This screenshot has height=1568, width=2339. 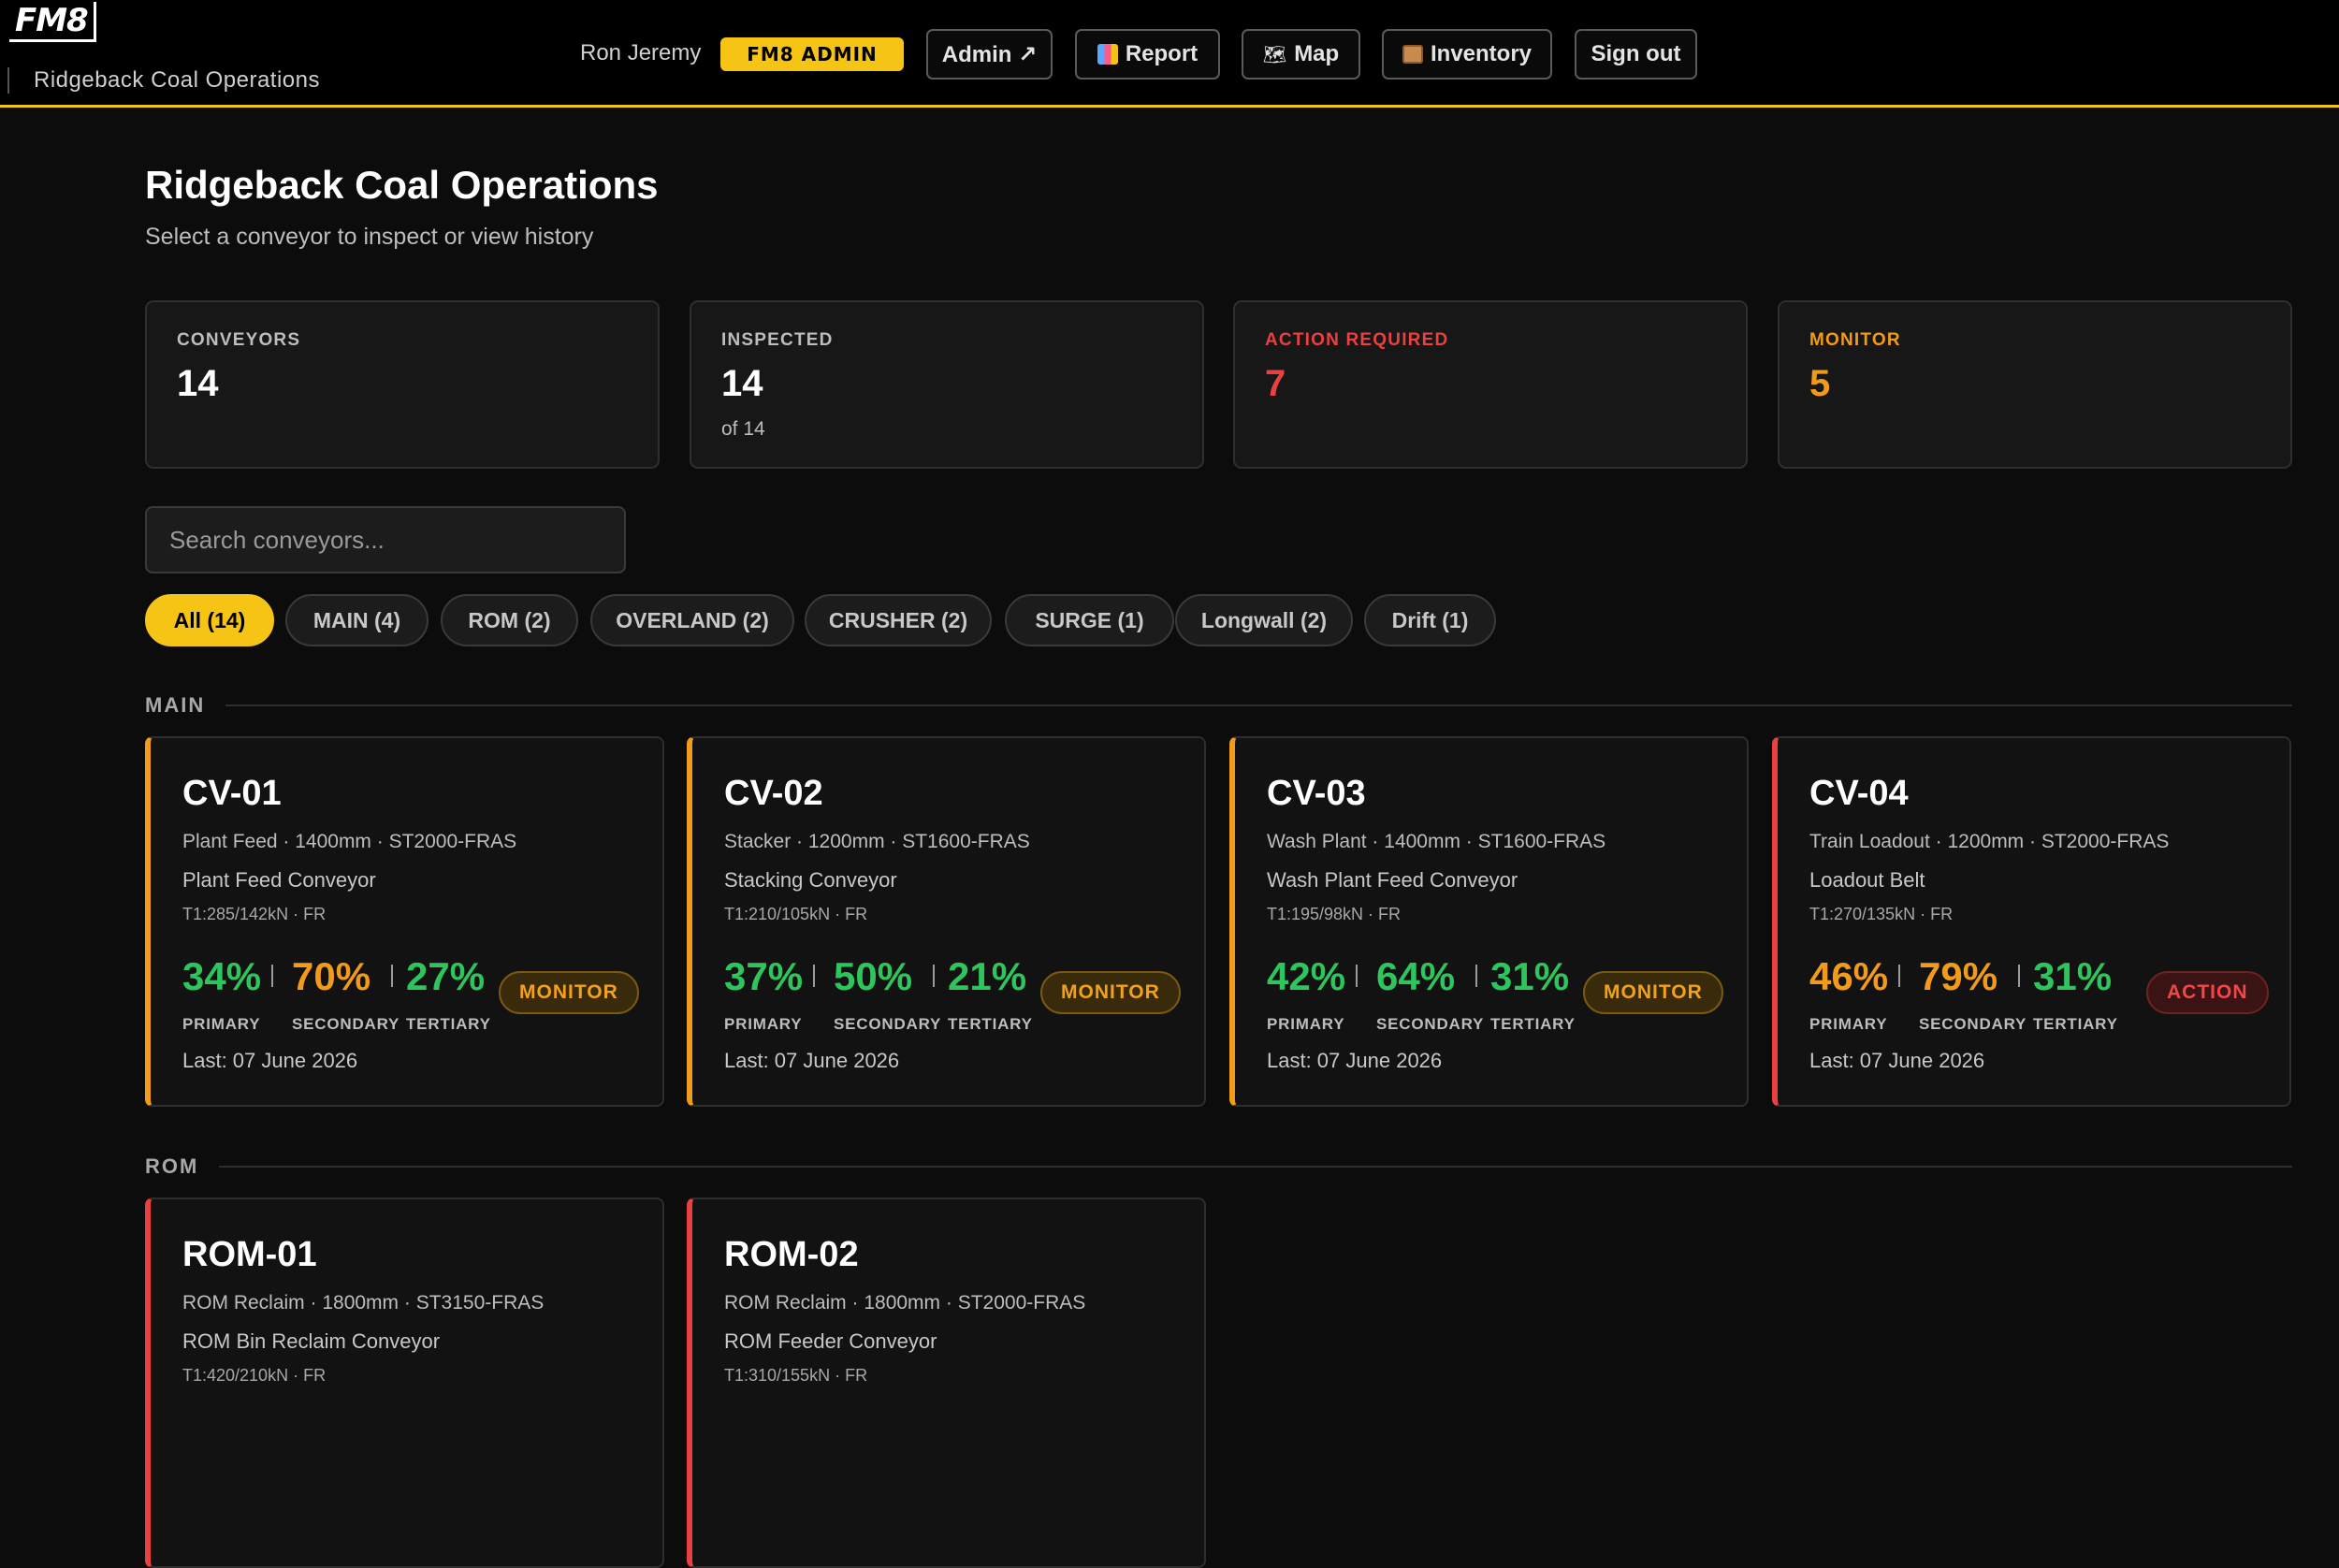 I want to click on conveyor-description: Loadout Belt, so click(x=1867, y=880).